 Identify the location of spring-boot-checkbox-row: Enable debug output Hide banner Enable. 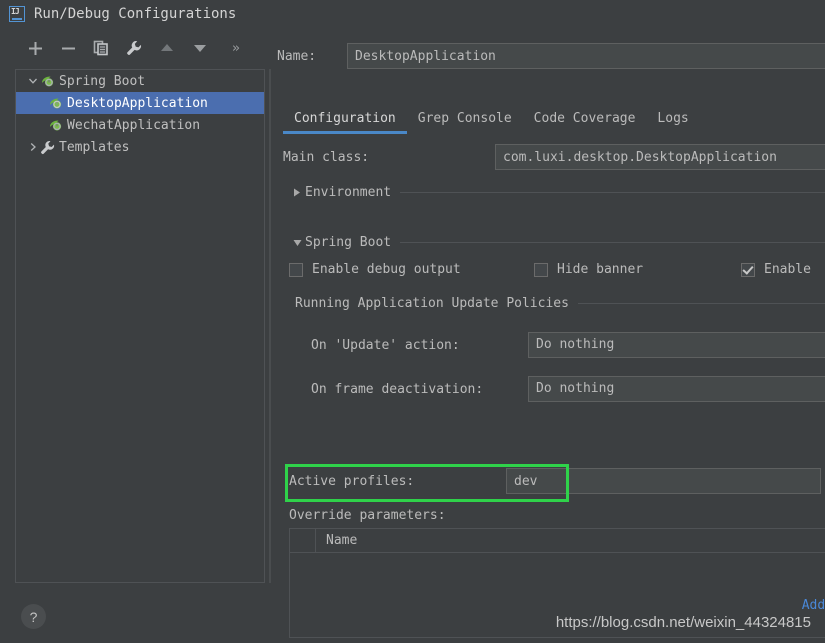
(550, 269).